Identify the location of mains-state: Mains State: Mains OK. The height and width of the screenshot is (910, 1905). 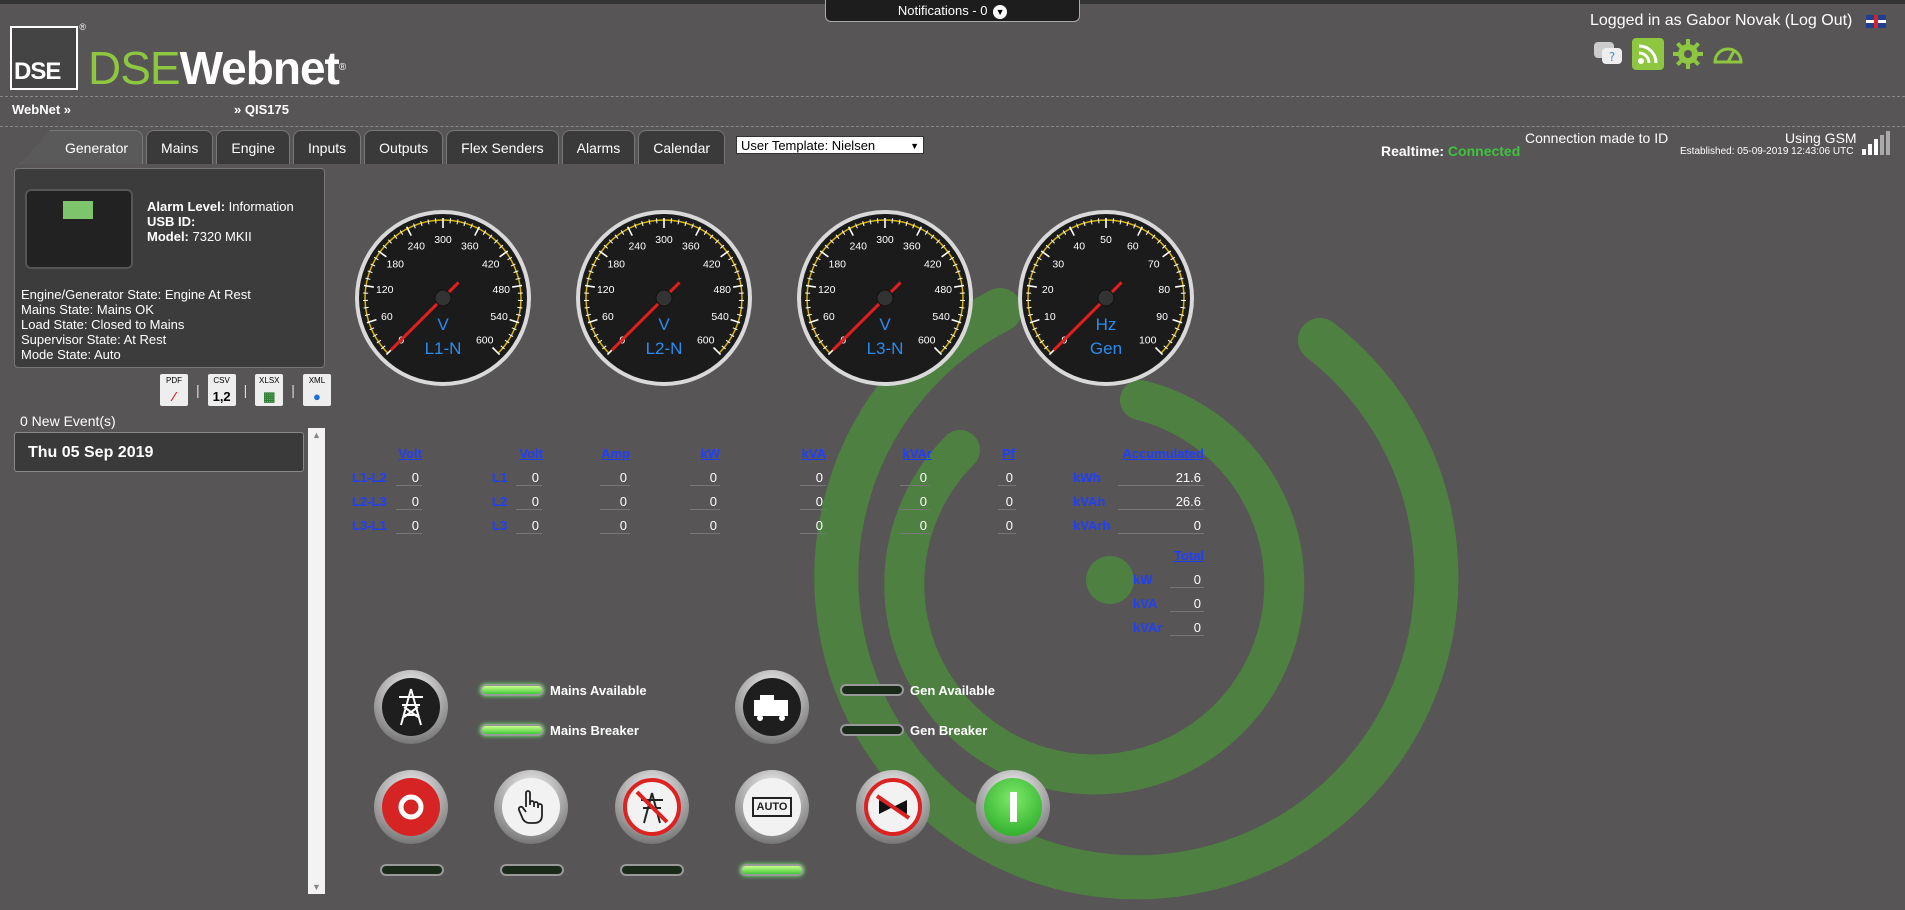
(87, 309).